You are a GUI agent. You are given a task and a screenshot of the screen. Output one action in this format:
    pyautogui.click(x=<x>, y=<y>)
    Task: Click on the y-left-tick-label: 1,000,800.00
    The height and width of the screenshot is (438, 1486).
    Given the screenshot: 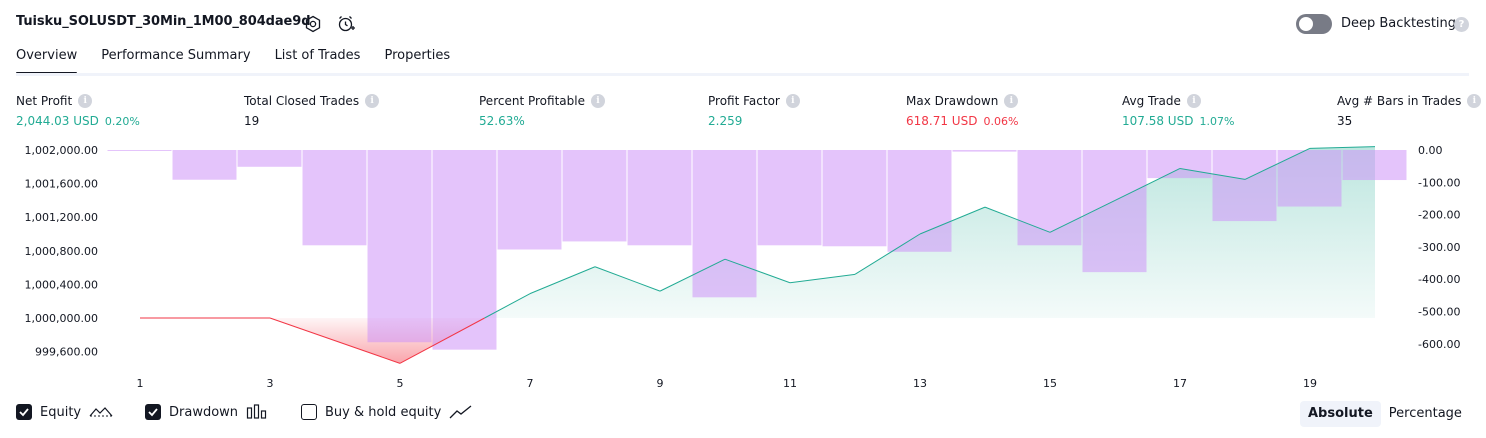 What is the action you would take?
    pyautogui.click(x=61, y=251)
    